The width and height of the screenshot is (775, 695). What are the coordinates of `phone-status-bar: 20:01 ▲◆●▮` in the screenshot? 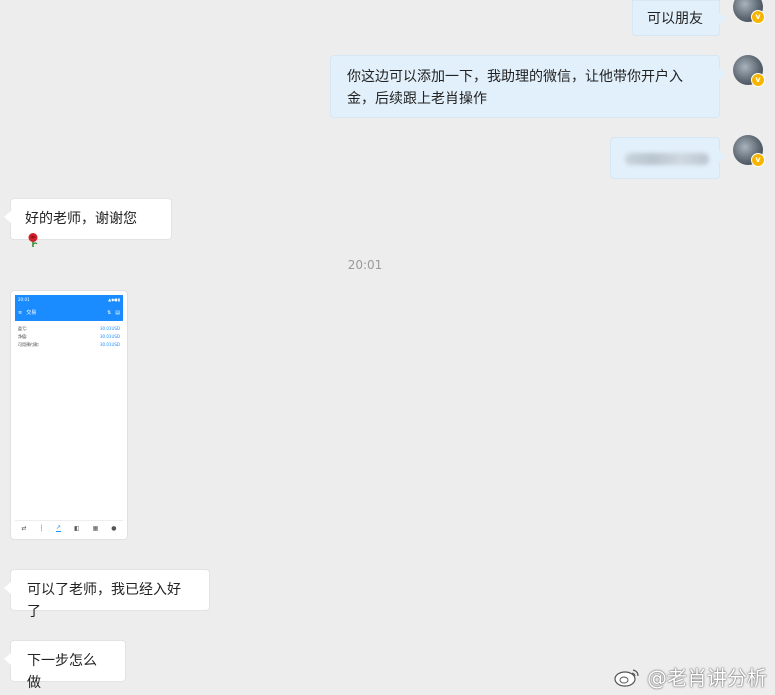 It's located at (69, 300).